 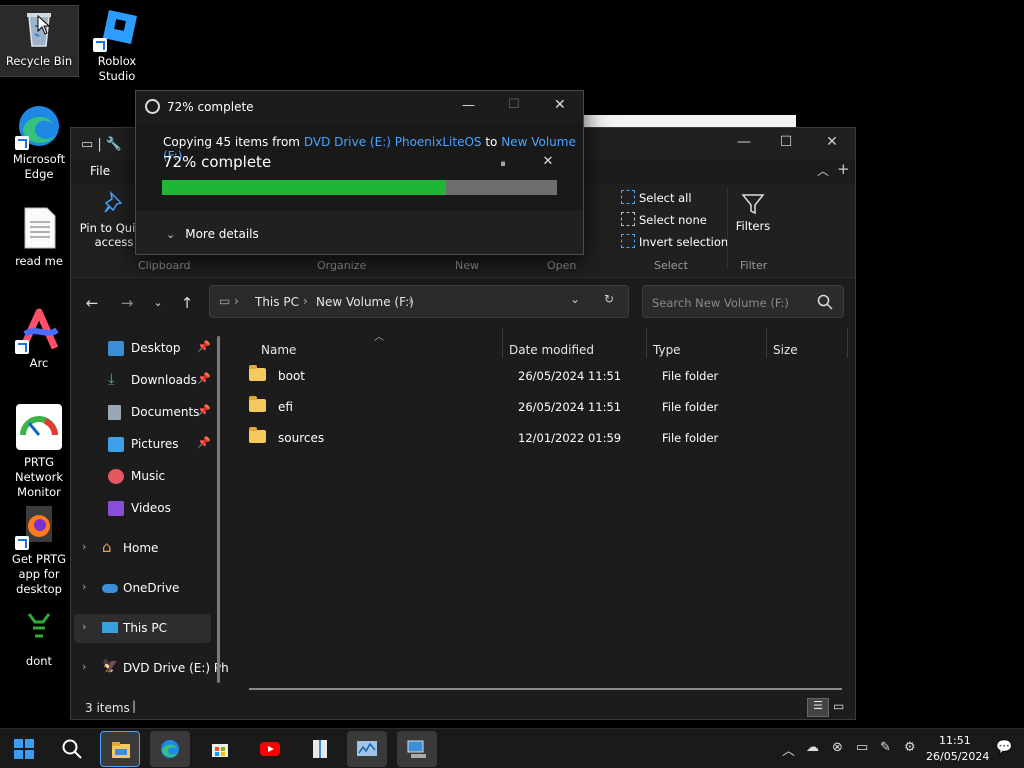 What do you see at coordinates (151, 668) in the screenshot?
I see `sidebar-item-dvd-drive: › 🦅 DVD Drive (E:) Ph` at bounding box center [151, 668].